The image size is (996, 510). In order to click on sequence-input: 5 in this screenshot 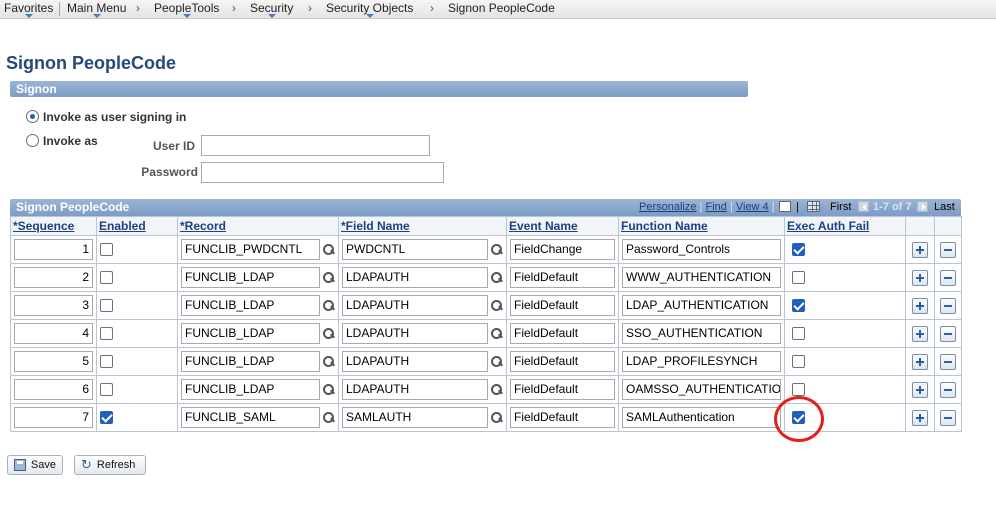, I will do `click(53, 361)`.